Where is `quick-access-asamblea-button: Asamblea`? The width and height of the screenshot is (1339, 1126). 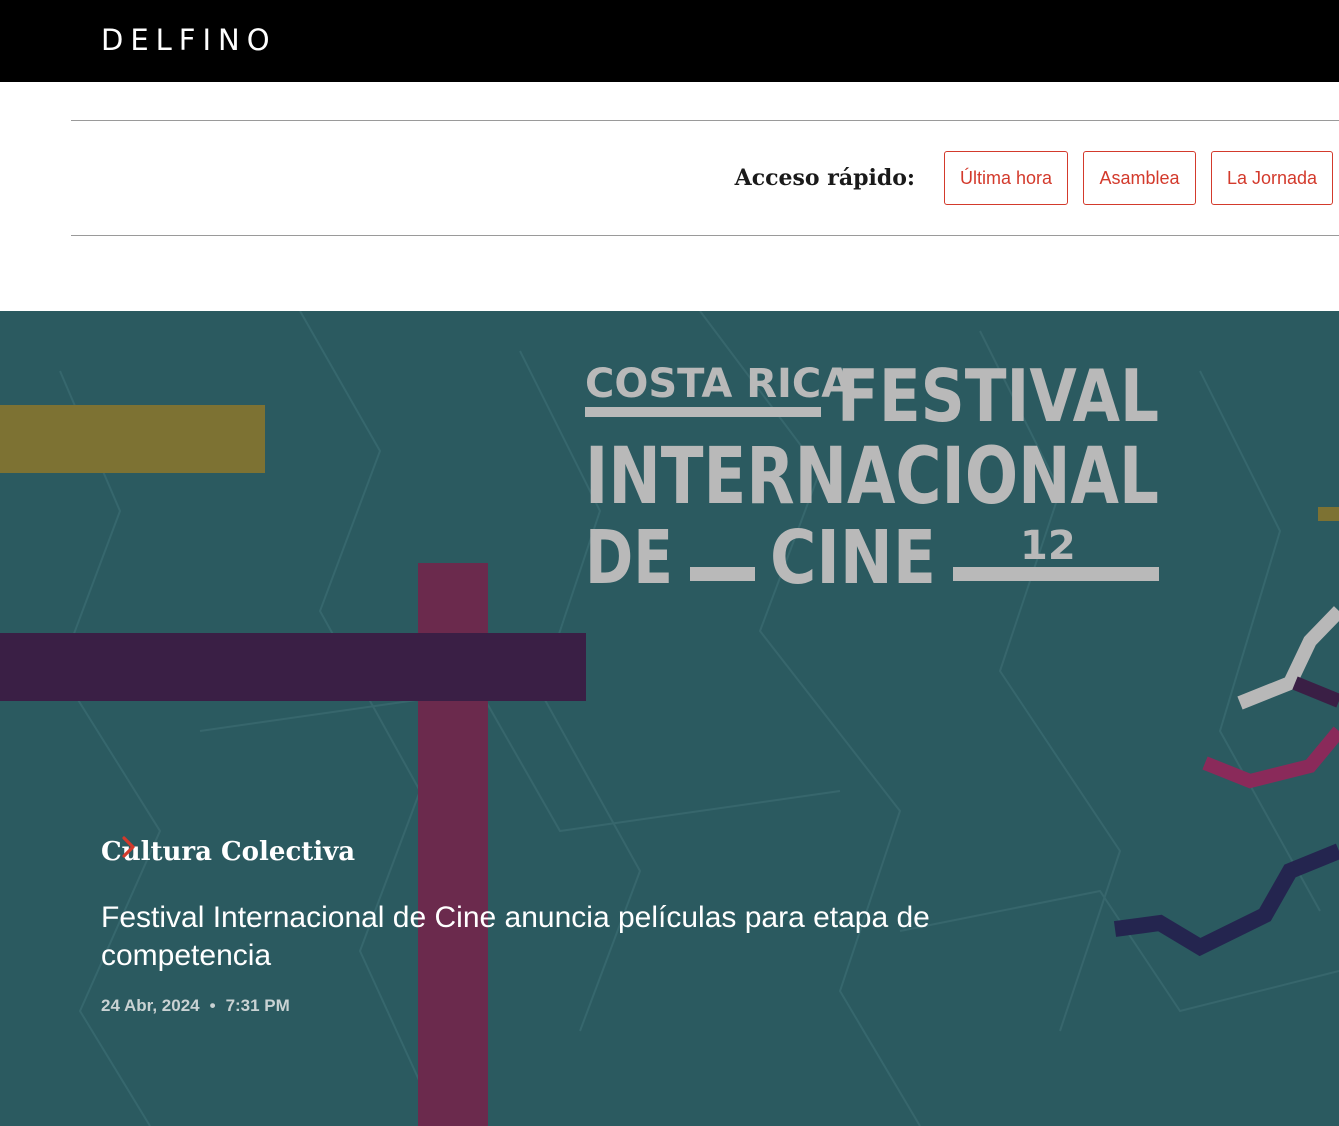 quick-access-asamblea-button: Asamblea is located at coordinates (1139, 178).